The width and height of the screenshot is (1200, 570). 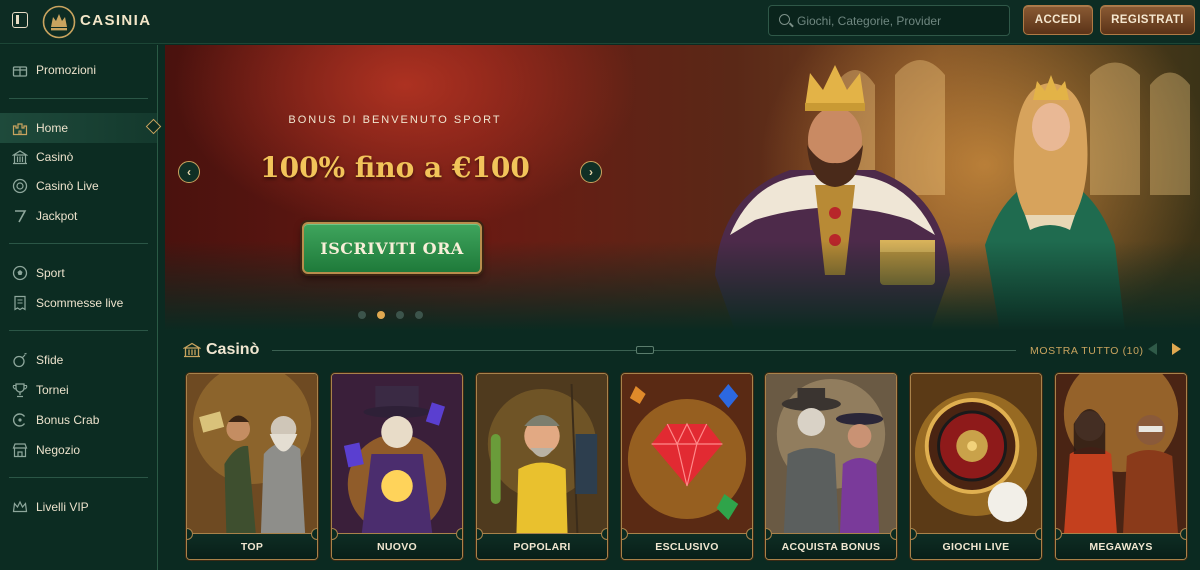 I want to click on magician-art, so click(x=397, y=454).